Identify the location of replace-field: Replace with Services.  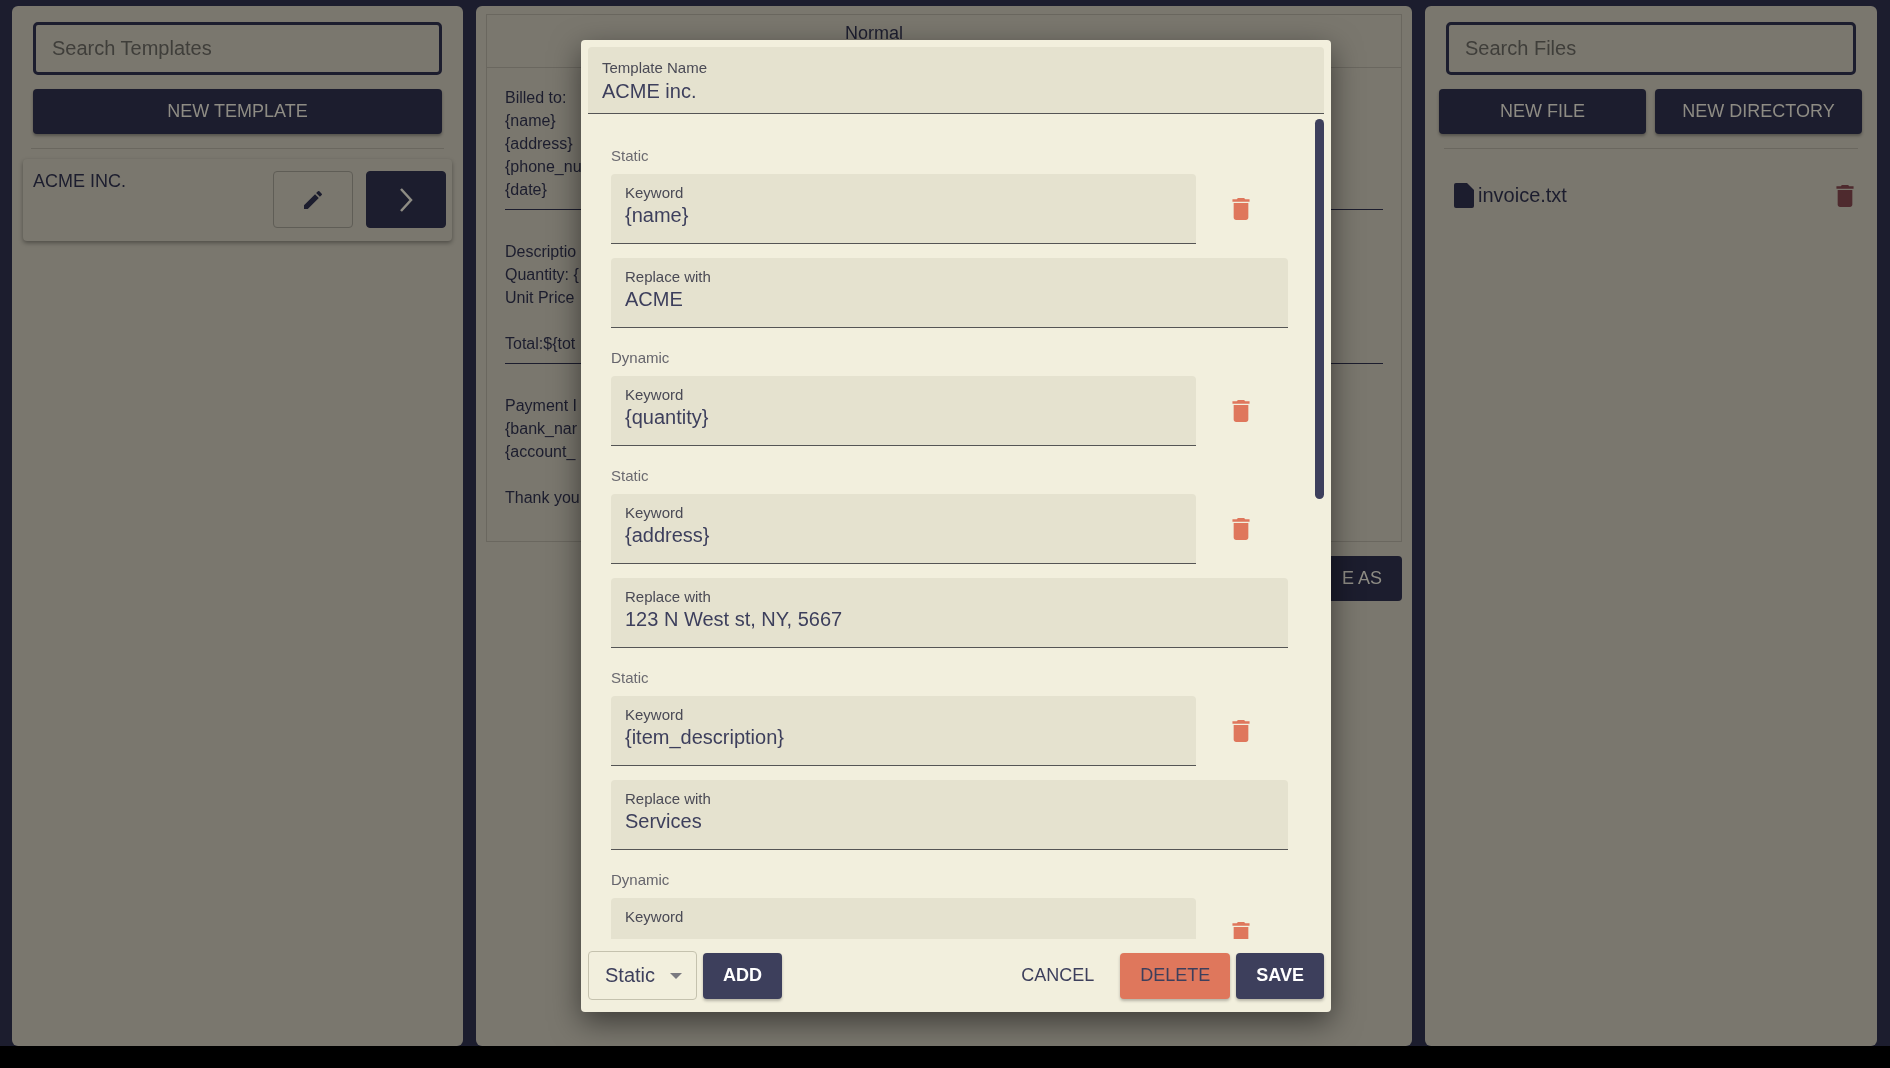
(949, 815).